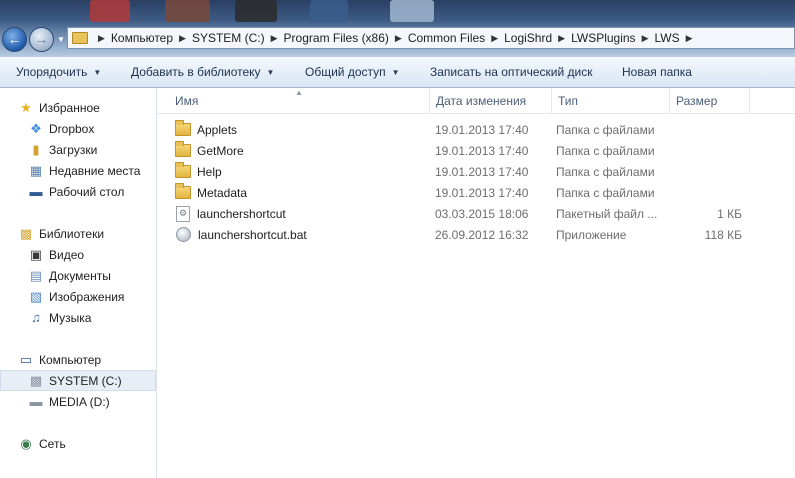  I want to click on breadcrumb-lws: LWS, so click(666, 38).